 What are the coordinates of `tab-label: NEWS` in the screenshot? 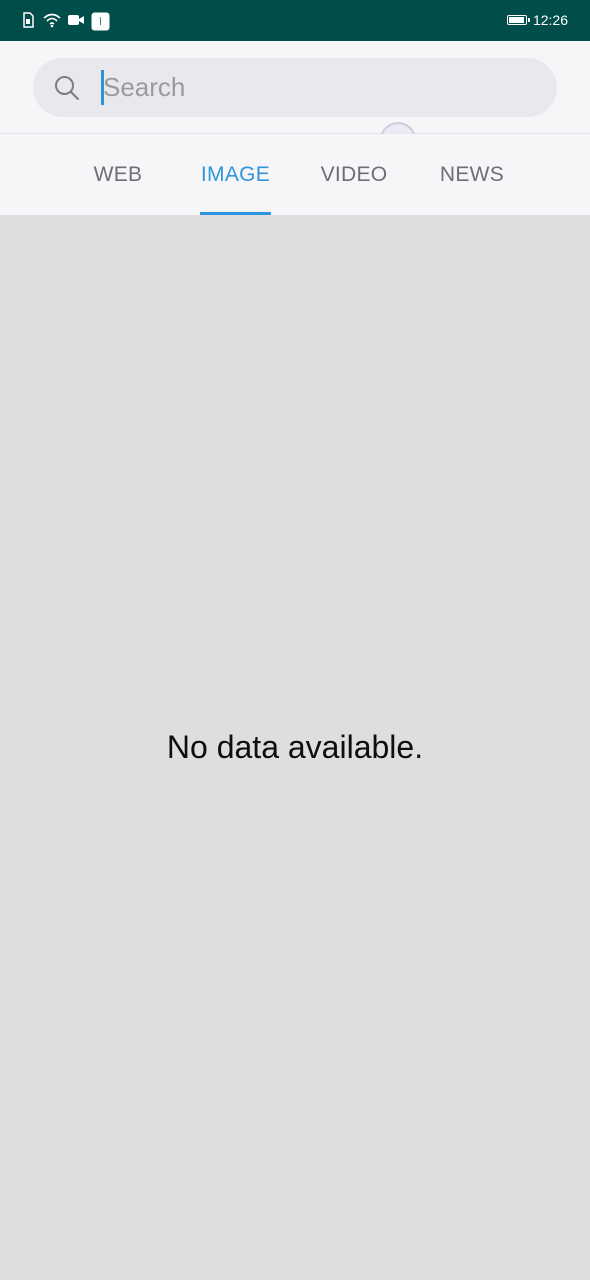 It's located at (472, 174).